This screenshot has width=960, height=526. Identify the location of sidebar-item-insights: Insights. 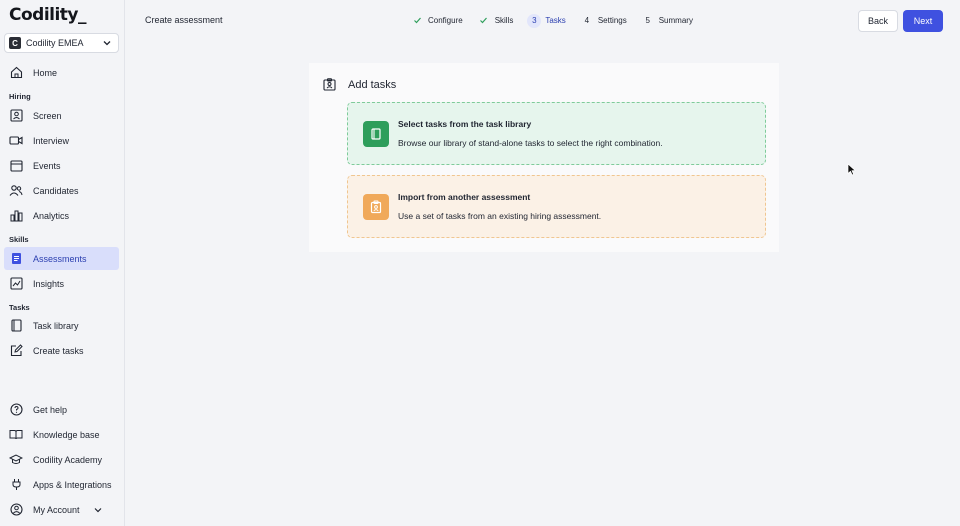
(61, 283).